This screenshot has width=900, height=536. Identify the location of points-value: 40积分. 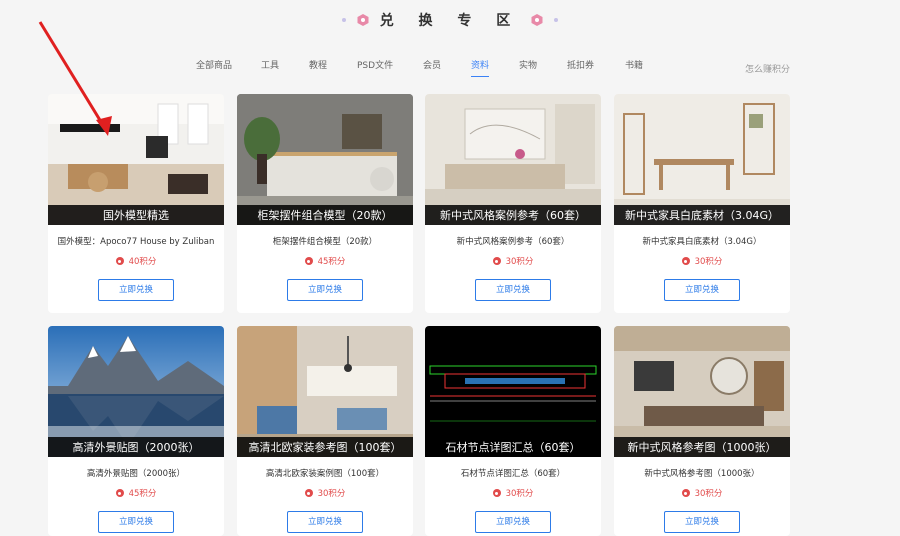
(142, 262).